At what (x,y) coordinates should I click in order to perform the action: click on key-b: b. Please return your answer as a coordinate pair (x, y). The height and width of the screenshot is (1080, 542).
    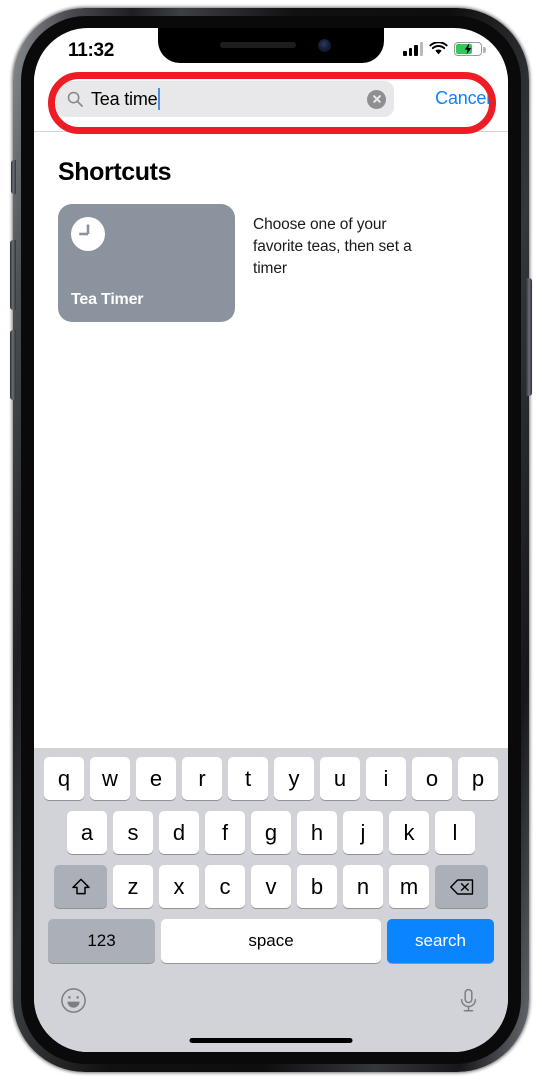
    Looking at the image, I should click on (317, 886).